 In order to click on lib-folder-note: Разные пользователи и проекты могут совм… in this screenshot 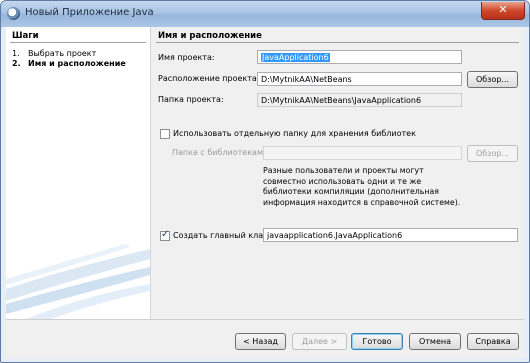, I will do `click(362, 186)`.